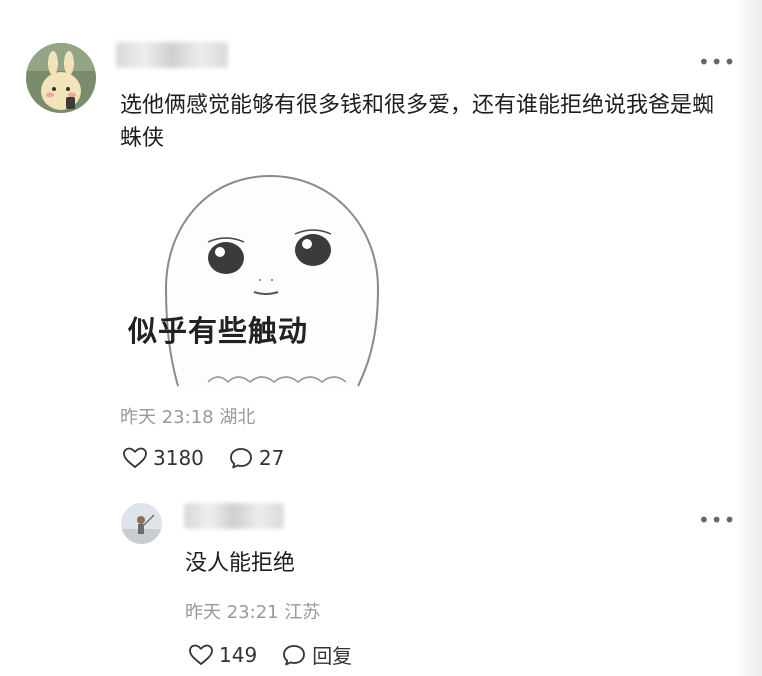 This screenshot has height=676, width=762. I want to click on like-button: 3180, so click(163, 458).